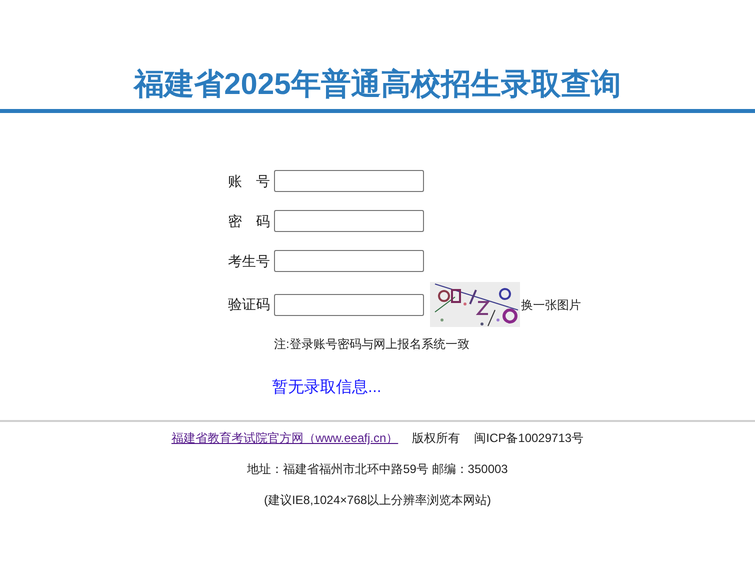  I want to click on official-site-link: 福建省教育考试院官方网（www.eeafj.cn）, so click(284, 438).